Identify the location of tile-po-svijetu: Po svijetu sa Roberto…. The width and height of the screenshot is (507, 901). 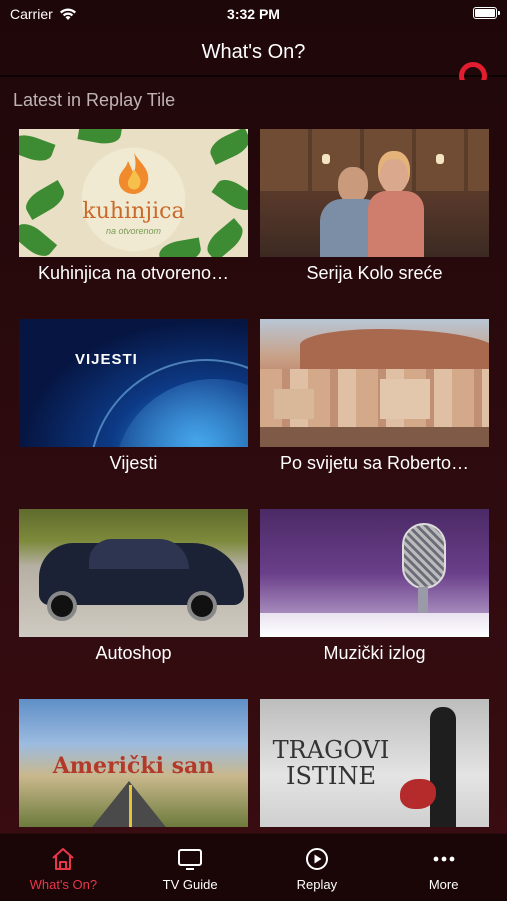
(374, 396).